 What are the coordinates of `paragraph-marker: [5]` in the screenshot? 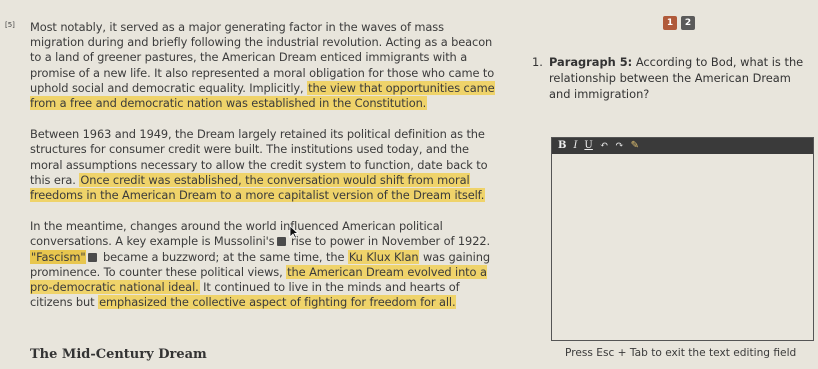 It's located at (10, 25).